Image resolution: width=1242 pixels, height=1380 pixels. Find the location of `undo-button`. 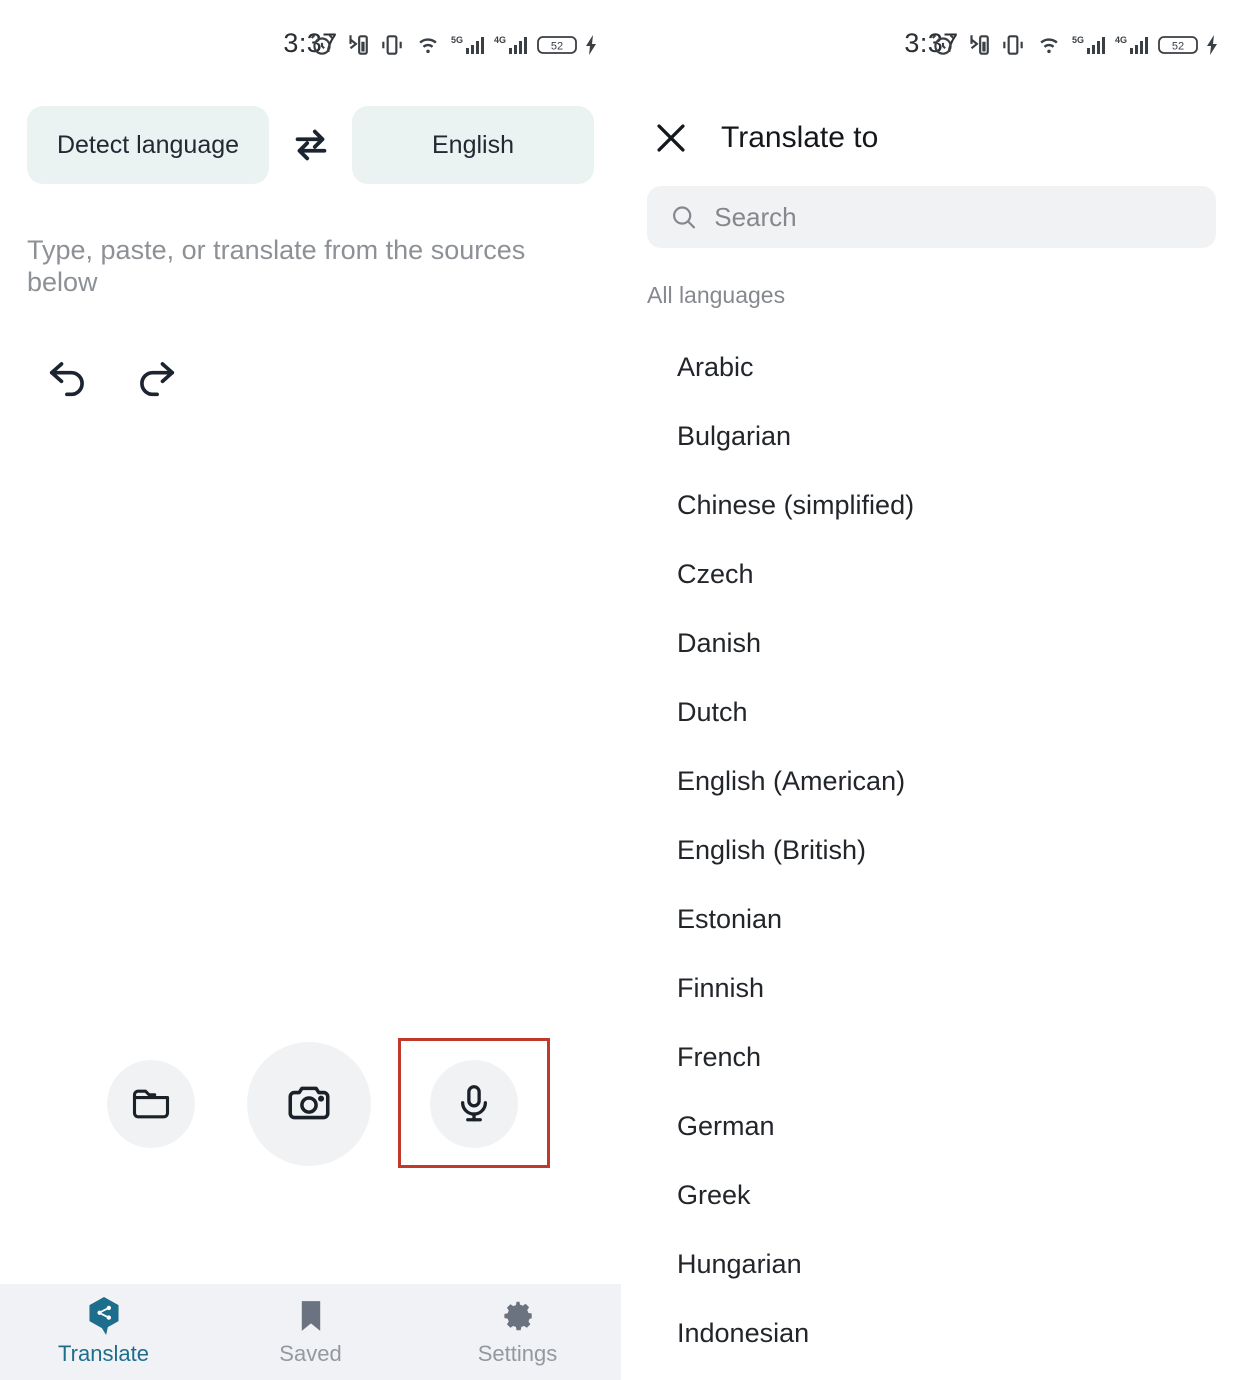

undo-button is located at coordinates (68, 377).